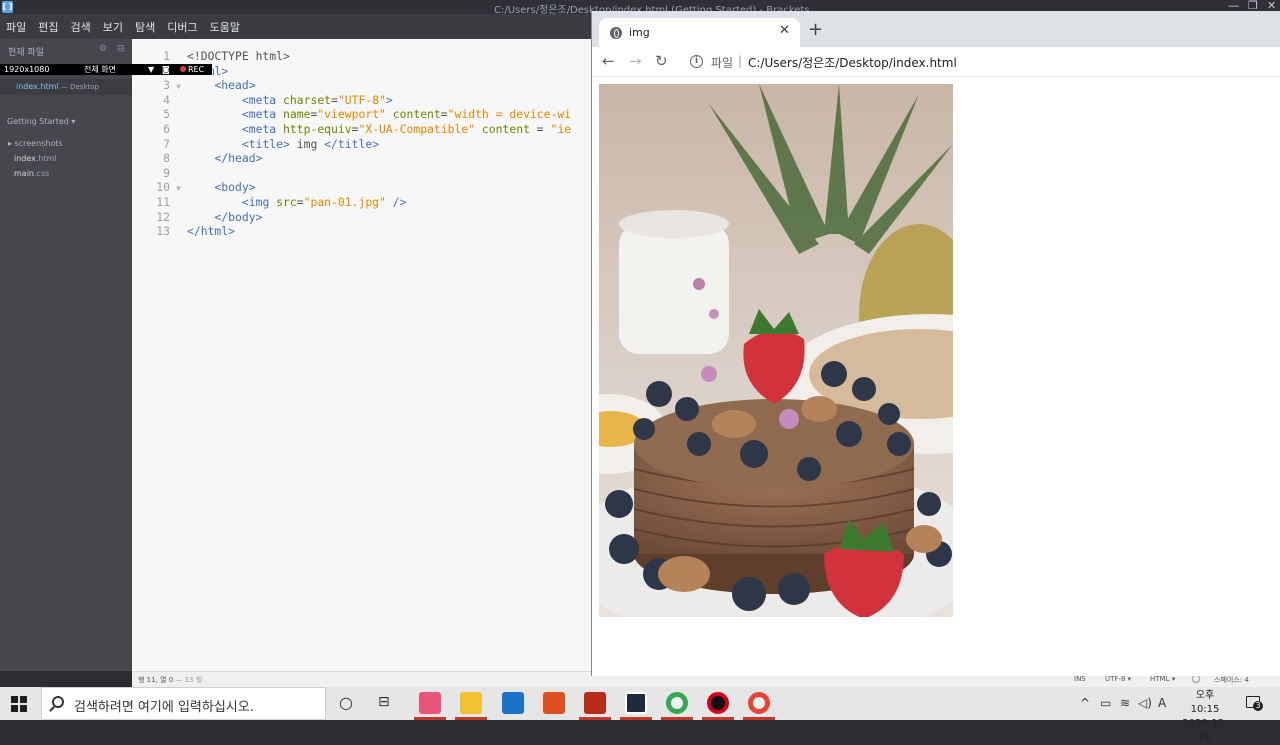 The width and height of the screenshot is (1280, 745). What do you see at coordinates (351, 187) in the screenshot?
I see `code-line: 10 ▼ <body>` at bounding box center [351, 187].